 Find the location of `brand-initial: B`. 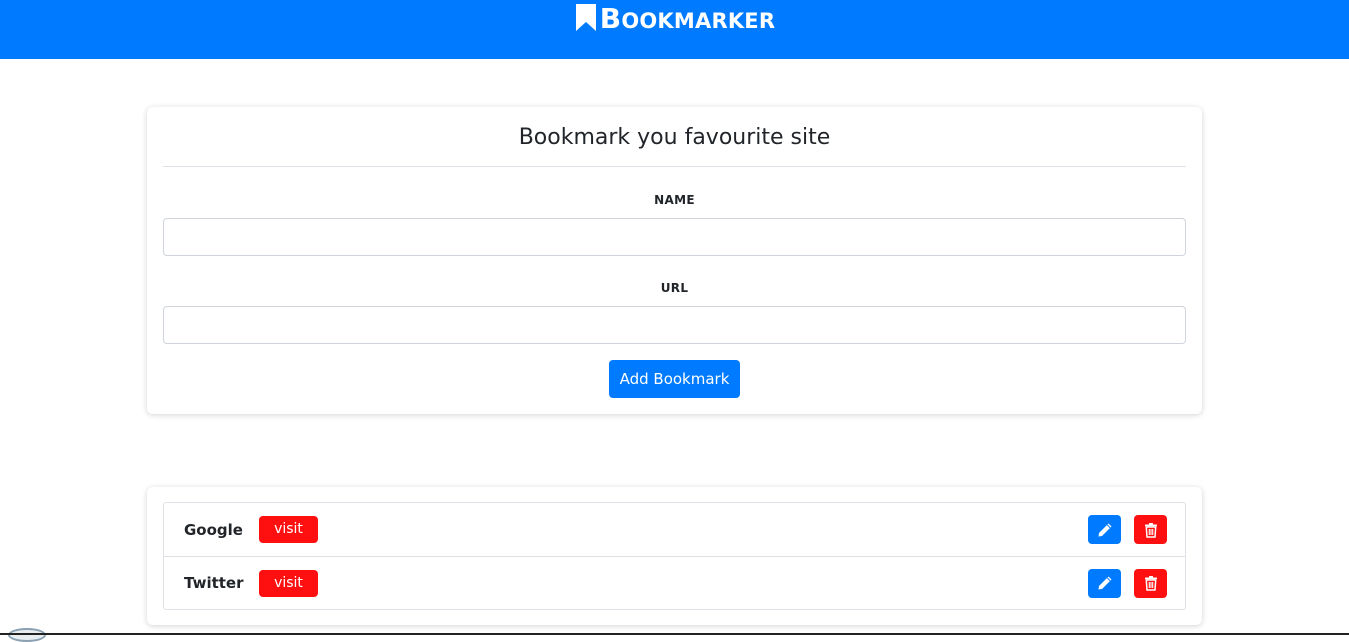

brand-initial: B is located at coordinates (610, 18).